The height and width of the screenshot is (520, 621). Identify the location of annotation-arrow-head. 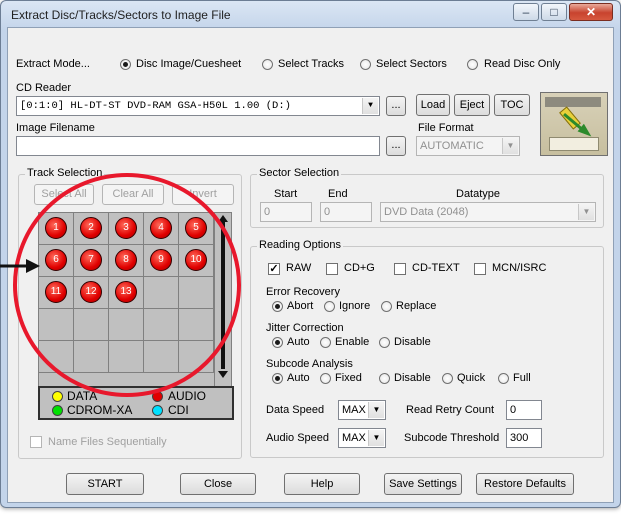
(33, 266).